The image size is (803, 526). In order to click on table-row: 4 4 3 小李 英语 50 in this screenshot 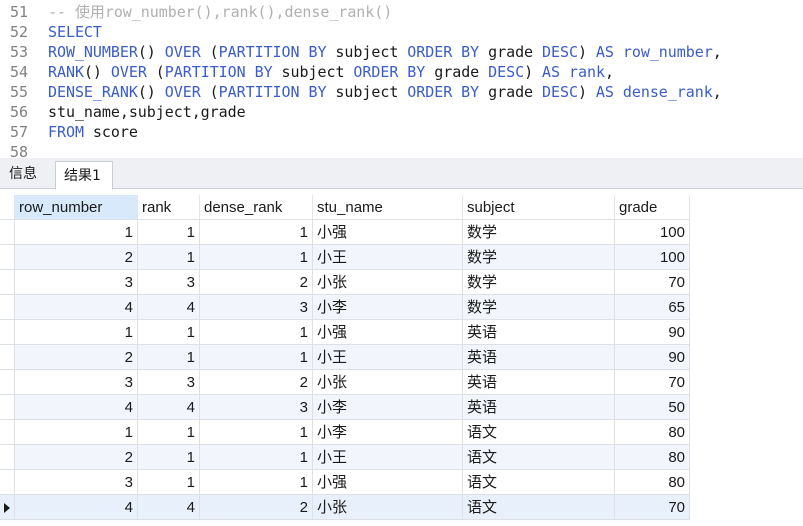, I will do `click(345, 407)`.